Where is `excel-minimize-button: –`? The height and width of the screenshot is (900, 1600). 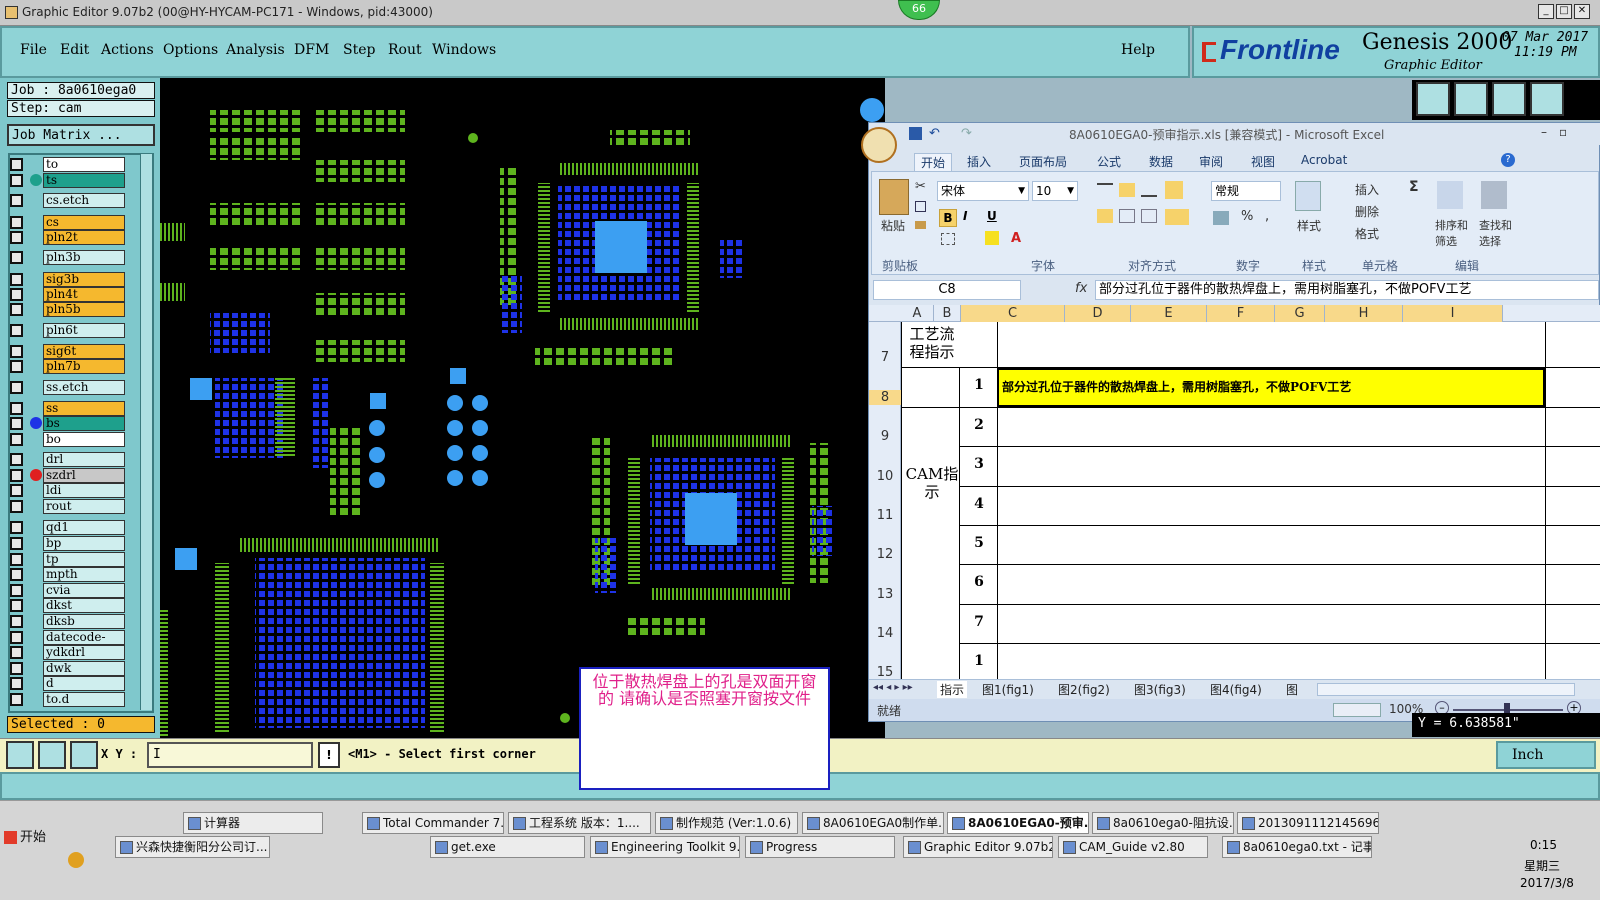
excel-minimize-button: – is located at coordinates (1544, 132).